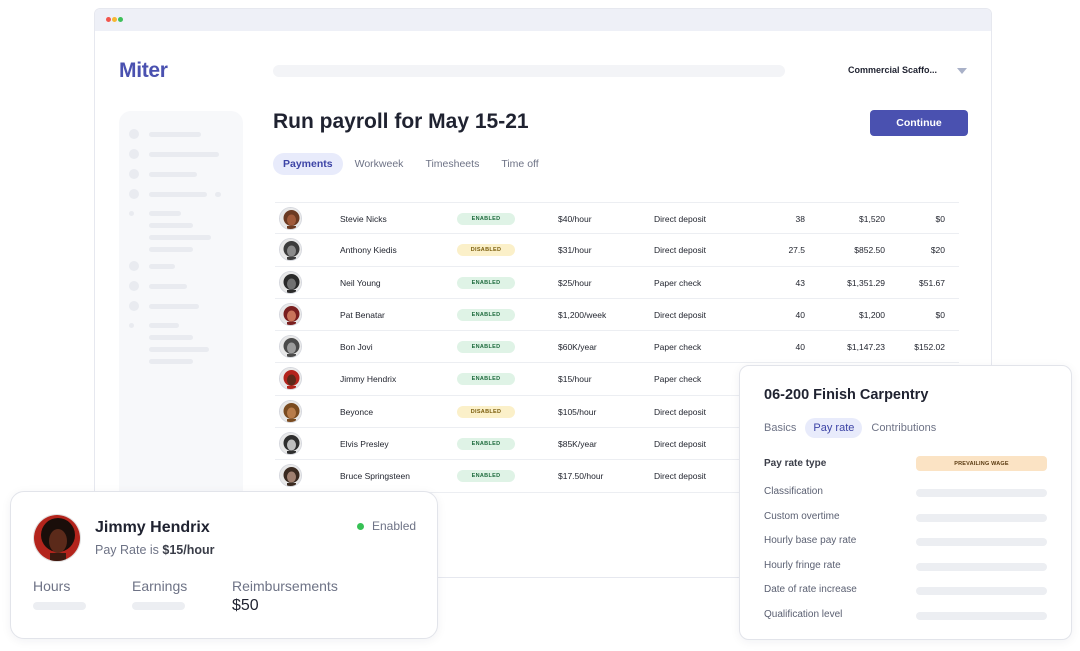 Image resolution: width=1080 pixels, height=651 pixels. What do you see at coordinates (575, 379) in the screenshot?
I see `pay-rate-cell: $15/hour` at bounding box center [575, 379].